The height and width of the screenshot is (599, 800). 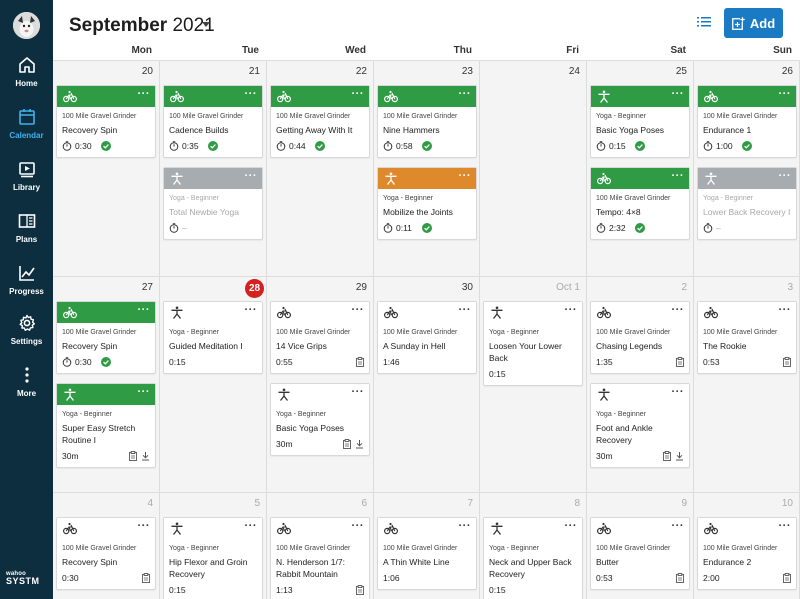 I want to click on day-cell: 9 ··· 100 Mile Gravel Grinder Butter 0:53, so click(x=640, y=546).